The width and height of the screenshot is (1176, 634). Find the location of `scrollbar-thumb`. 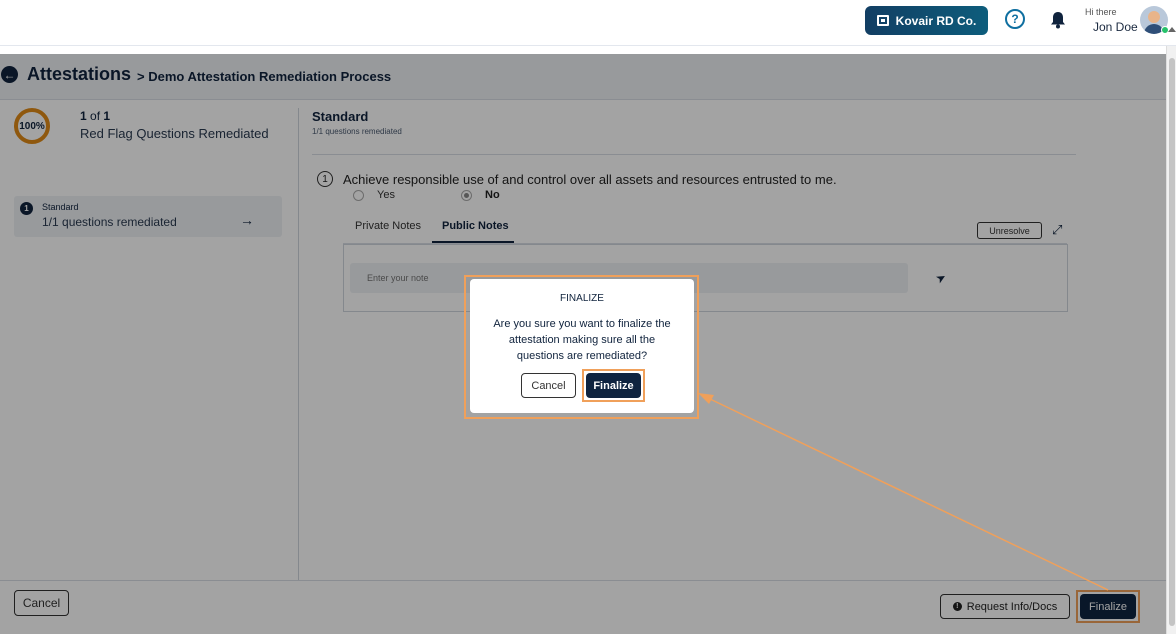

scrollbar-thumb is located at coordinates (1172, 342).